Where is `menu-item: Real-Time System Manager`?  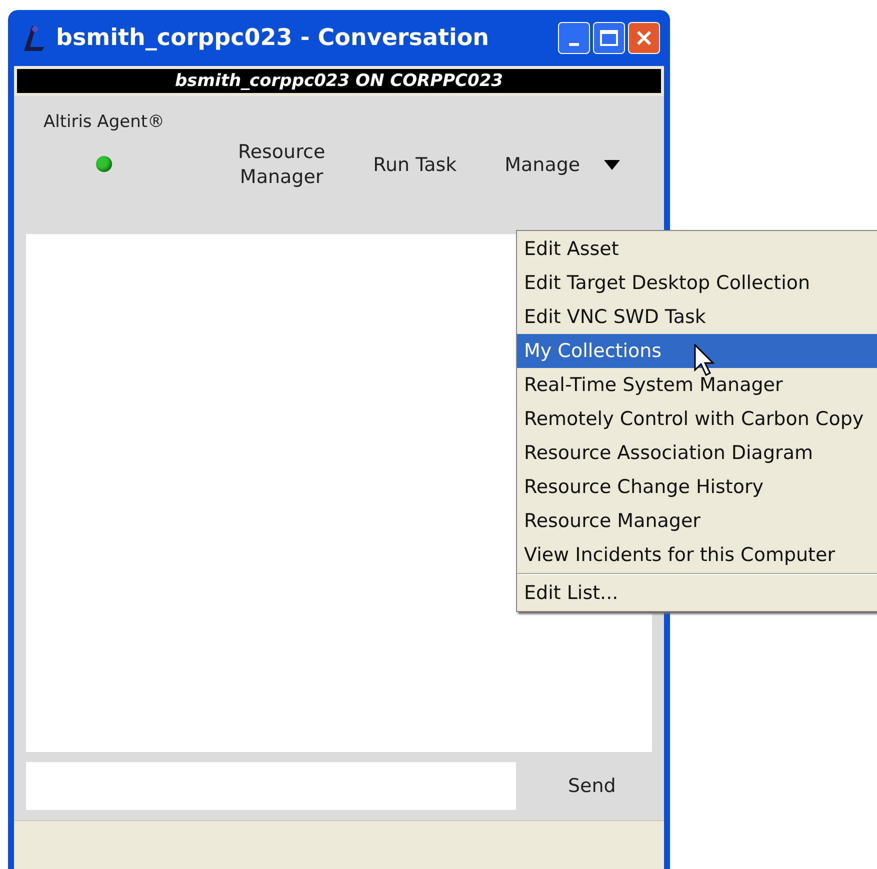
menu-item: Real-Time System Manager is located at coordinates (697, 385).